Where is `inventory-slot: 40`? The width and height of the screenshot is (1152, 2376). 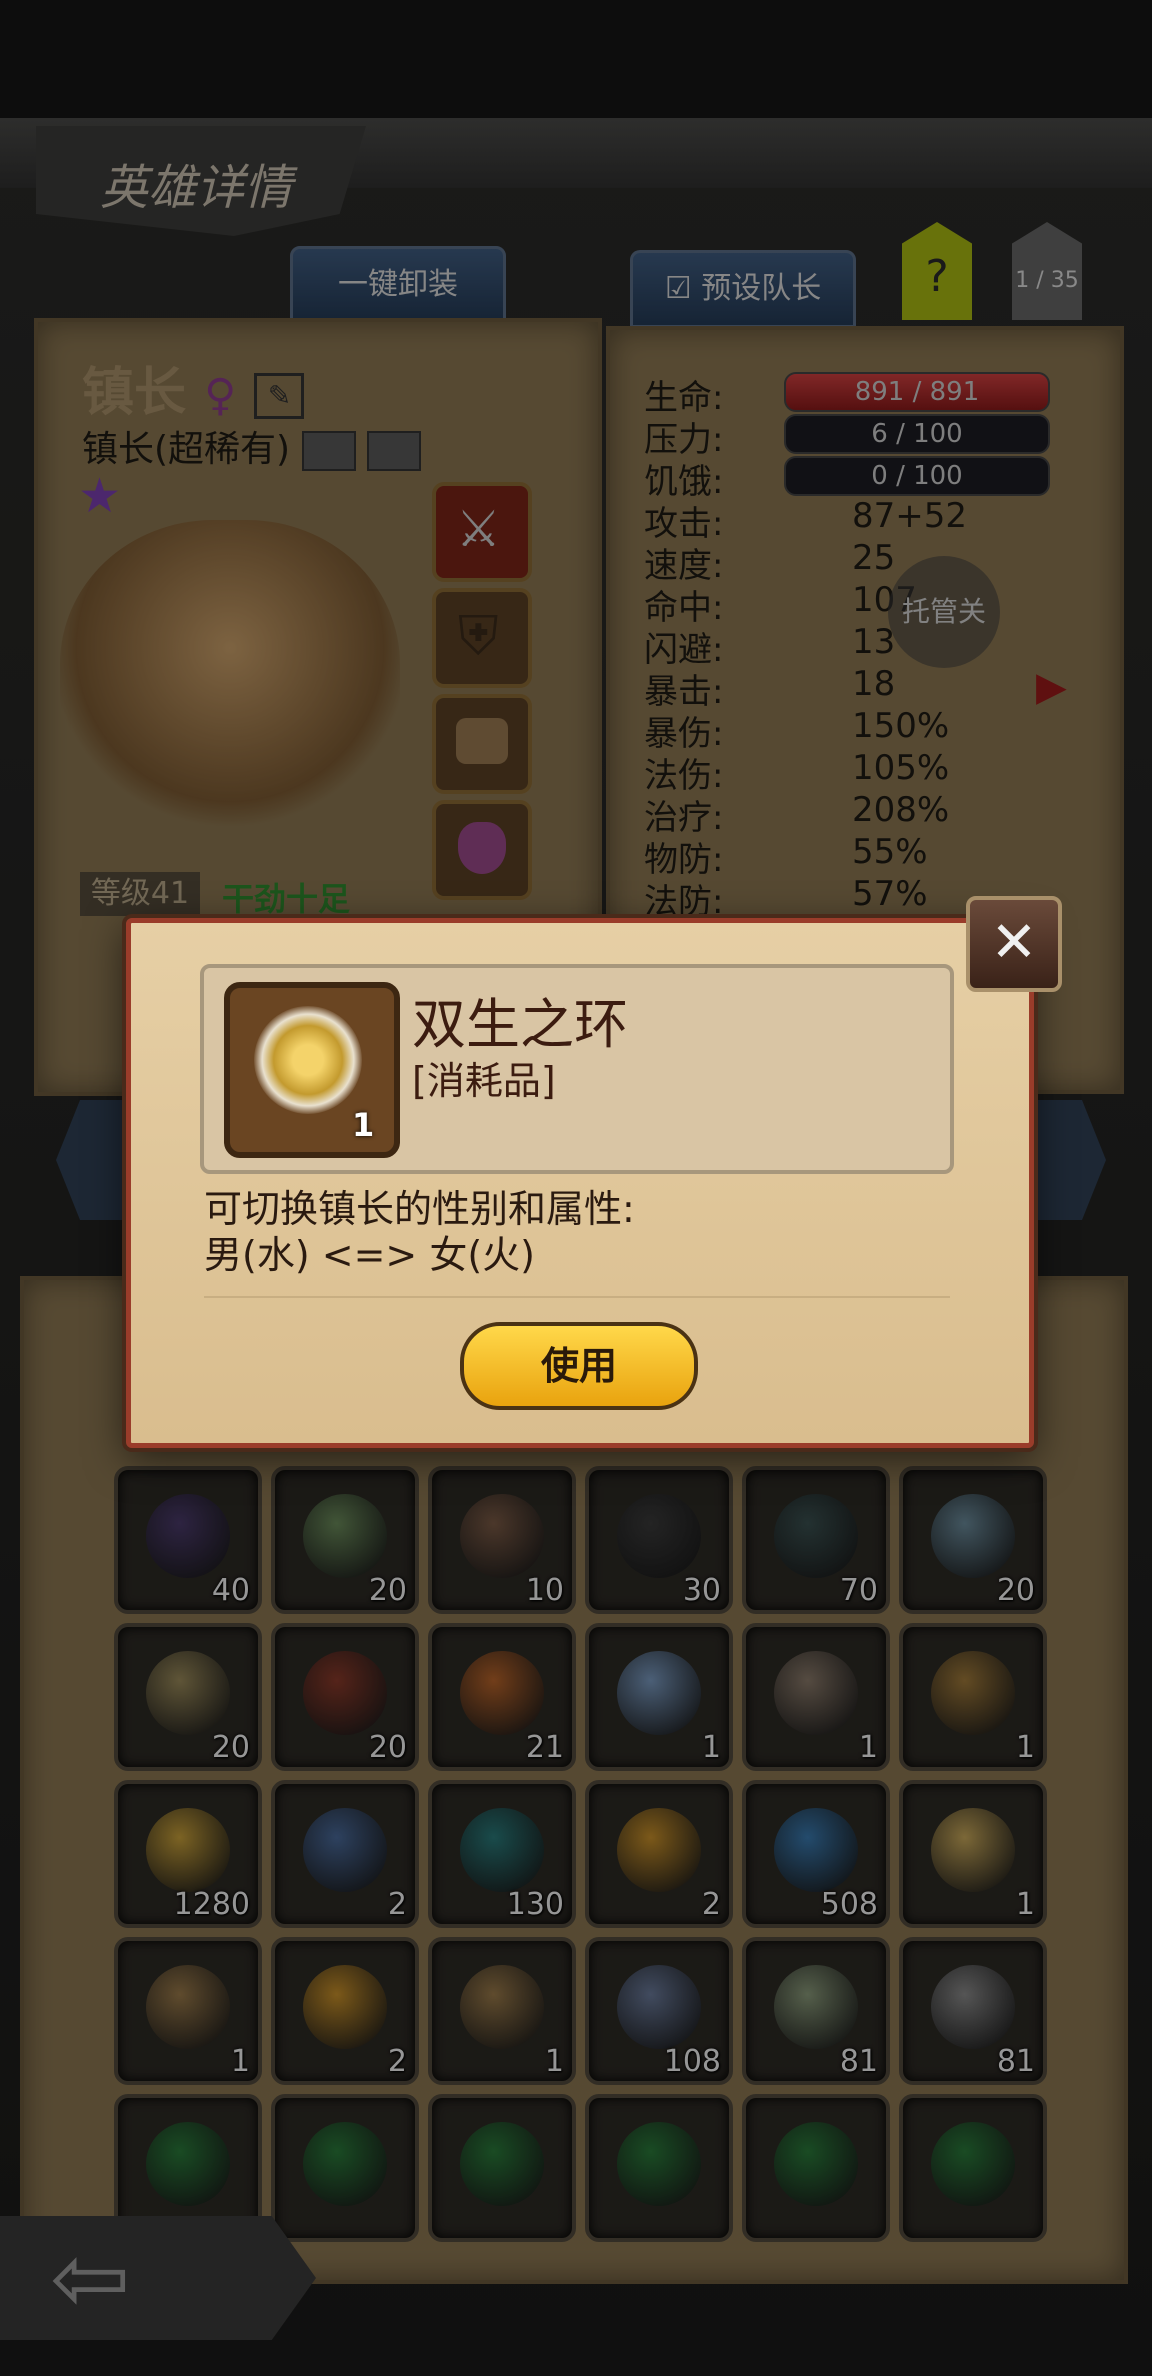
inventory-slot: 40 is located at coordinates (188, 1540).